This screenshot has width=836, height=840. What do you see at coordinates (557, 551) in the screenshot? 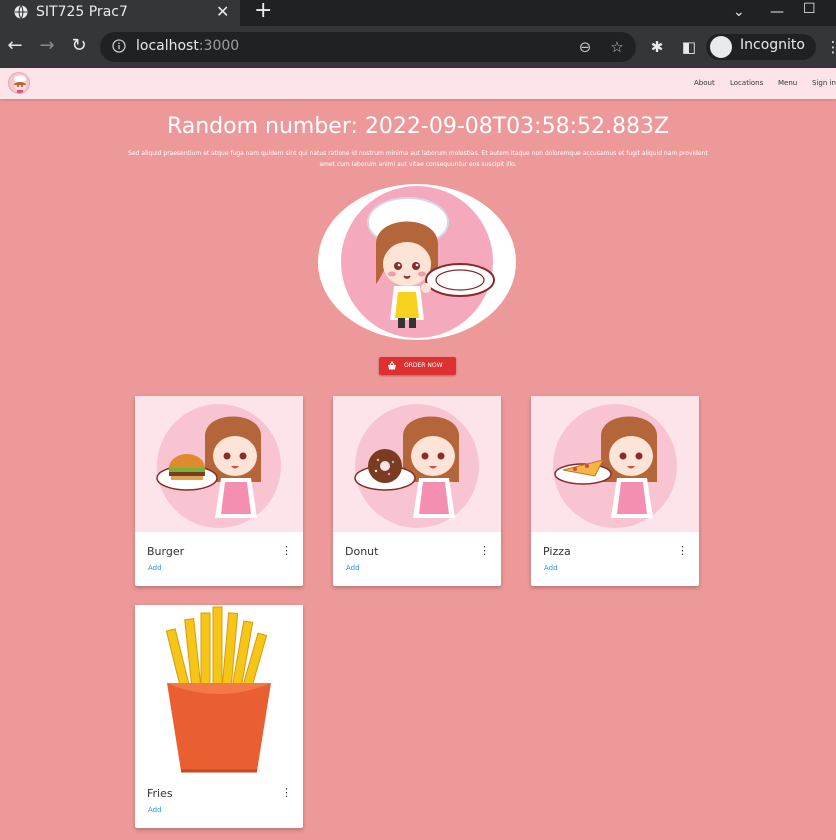
I see `card-title: Pizza` at bounding box center [557, 551].